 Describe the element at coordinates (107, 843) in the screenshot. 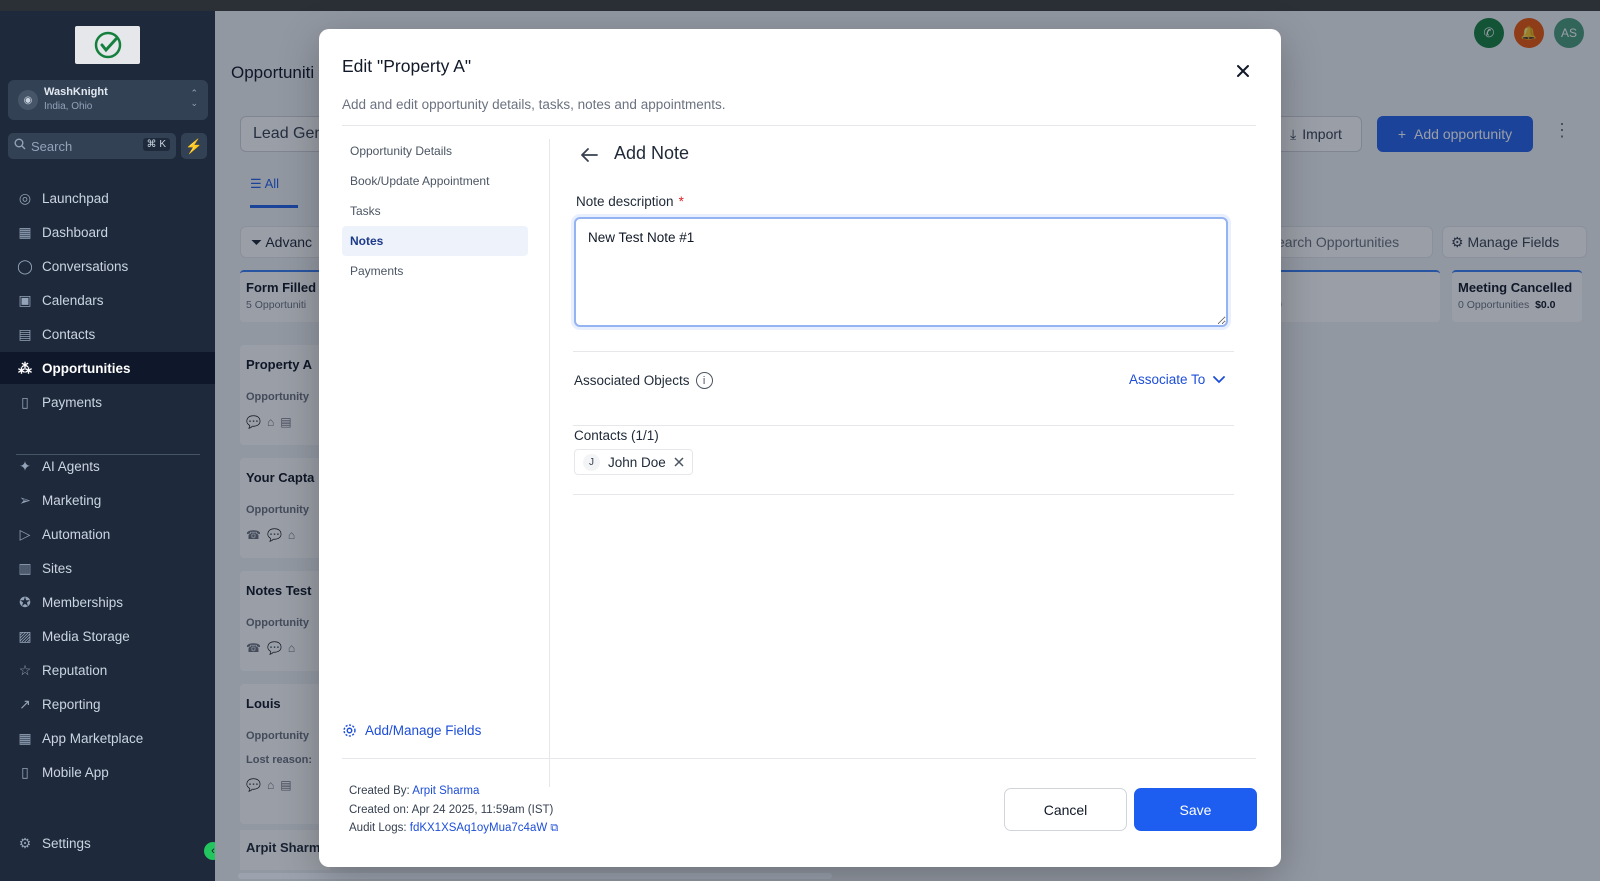

I see `sidebar-item-settings: ⚙ Settings` at that location.